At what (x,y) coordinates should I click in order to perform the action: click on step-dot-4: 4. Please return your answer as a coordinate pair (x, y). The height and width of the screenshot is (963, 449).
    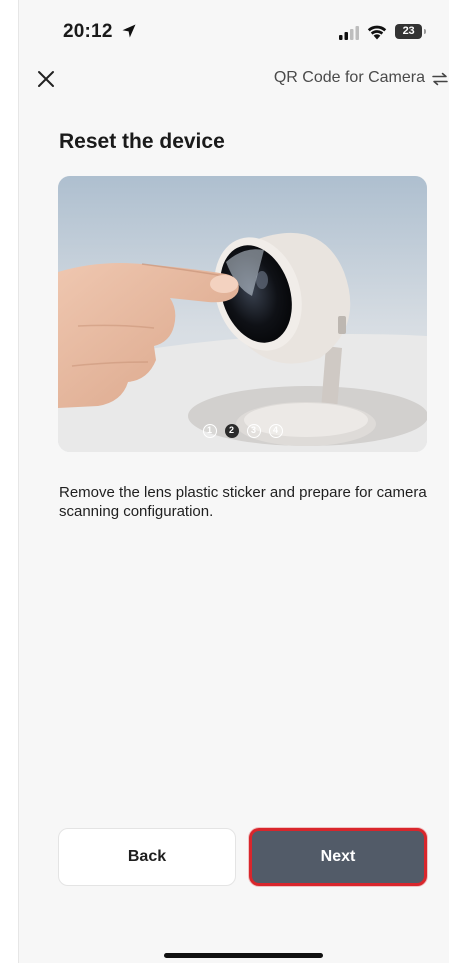
    Looking at the image, I should click on (275, 431).